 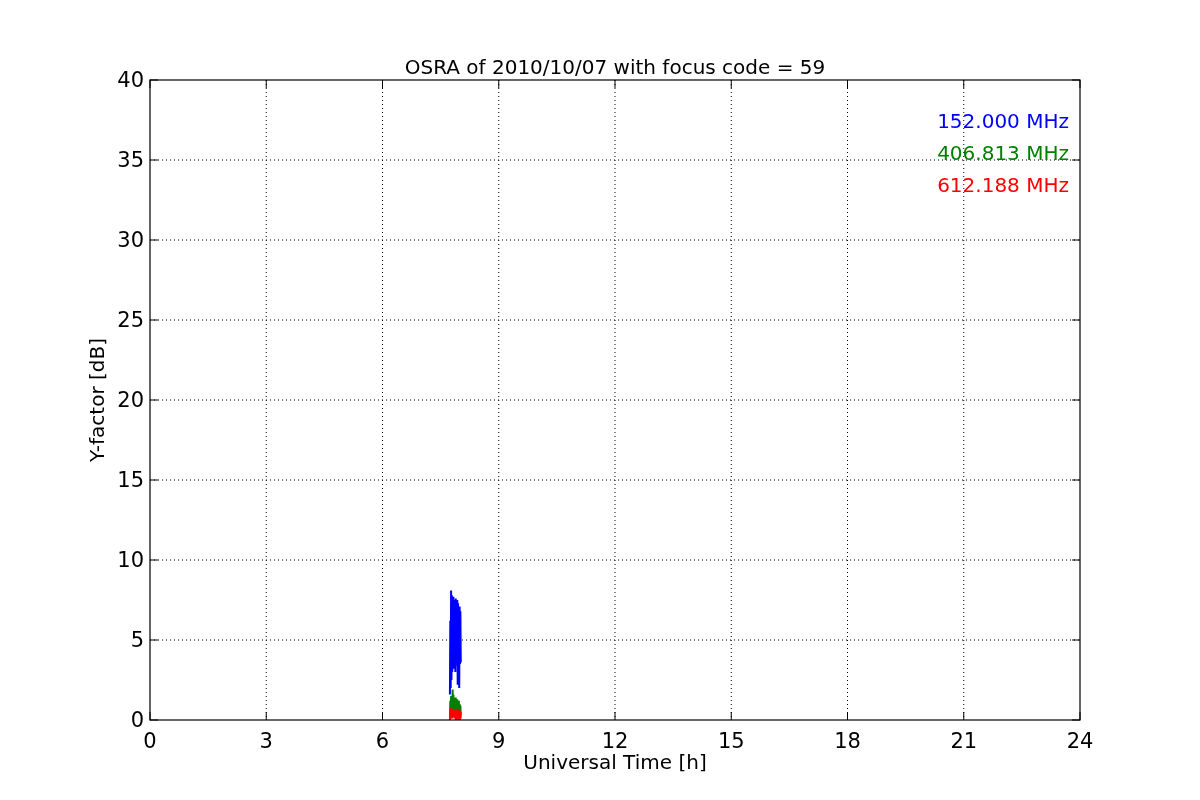 I want to click on y-tick-label: 0, so click(x=137, y=720).